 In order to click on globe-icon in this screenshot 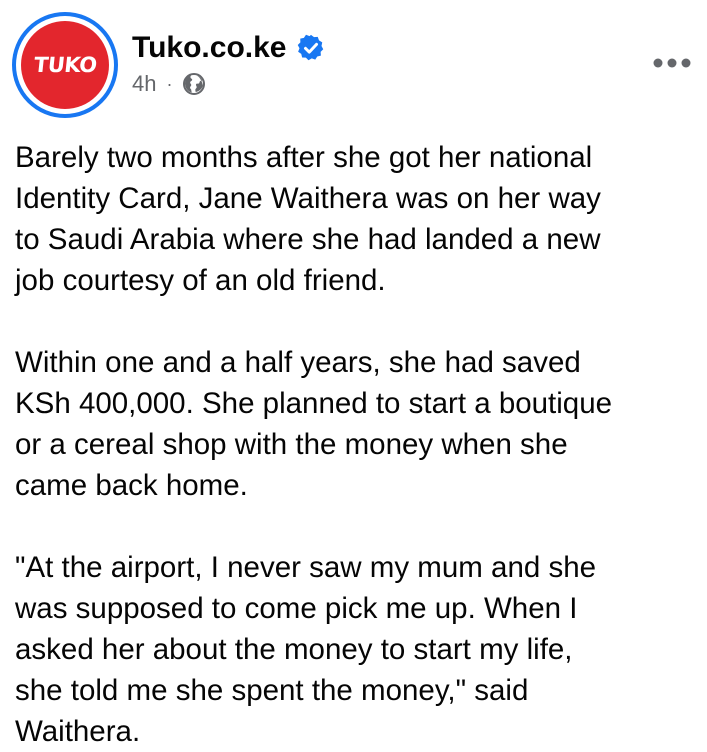, I will do `click(194, 84)`.